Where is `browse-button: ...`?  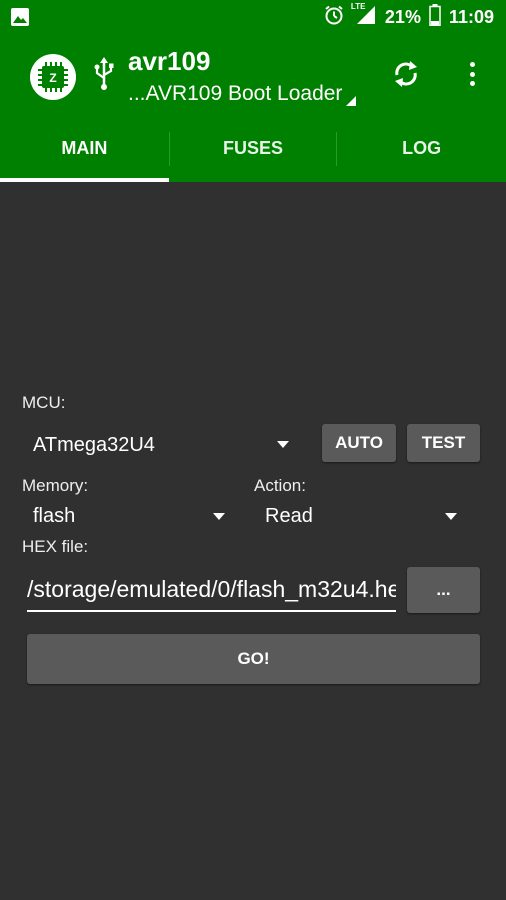
browse-button: ... is located at coordinates (443, 590).